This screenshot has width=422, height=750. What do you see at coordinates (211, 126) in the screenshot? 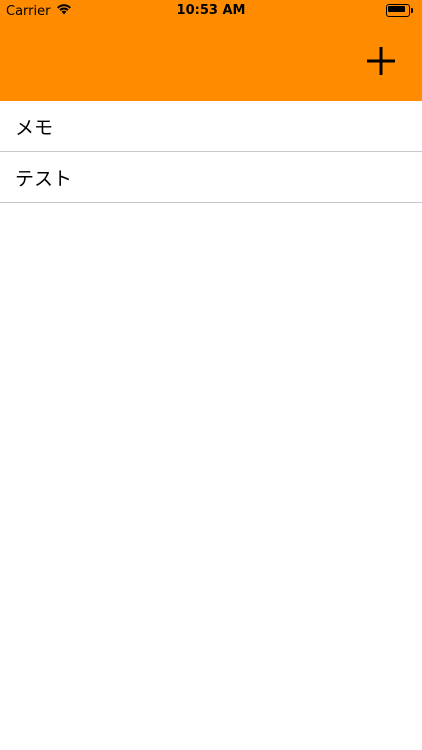
I see `list-item: メモ` at bounding box center [211, 126].